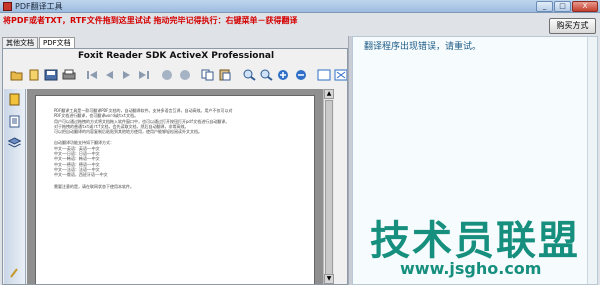  I want to click on bookmarks-icon, so click(14, 121).